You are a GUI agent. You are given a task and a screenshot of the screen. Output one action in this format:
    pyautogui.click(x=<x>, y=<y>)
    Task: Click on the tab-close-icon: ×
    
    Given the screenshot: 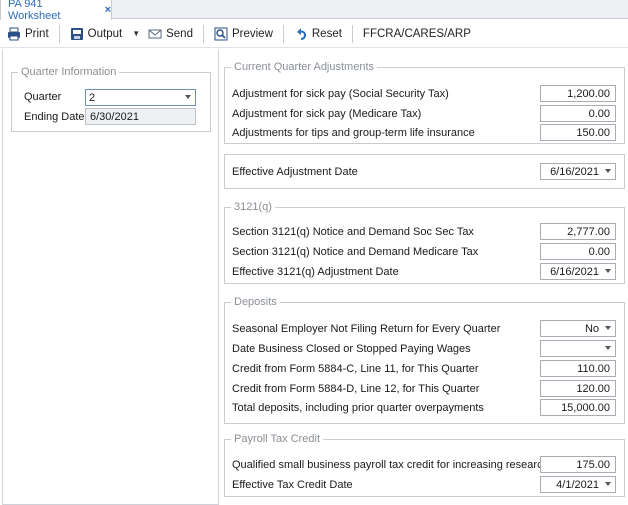 What is the action you would take?
    pyautogui.click(x=108, y=10)
    